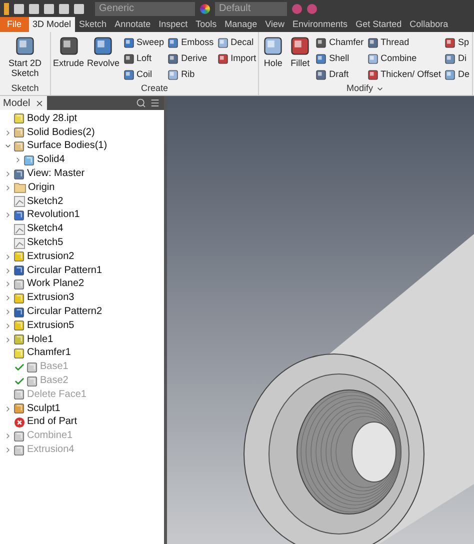 The image size is (474, 544). Describe the element at coordinates (50, 326) in the screenshot. I see `tree-item-label: Extrusion5` at that location.